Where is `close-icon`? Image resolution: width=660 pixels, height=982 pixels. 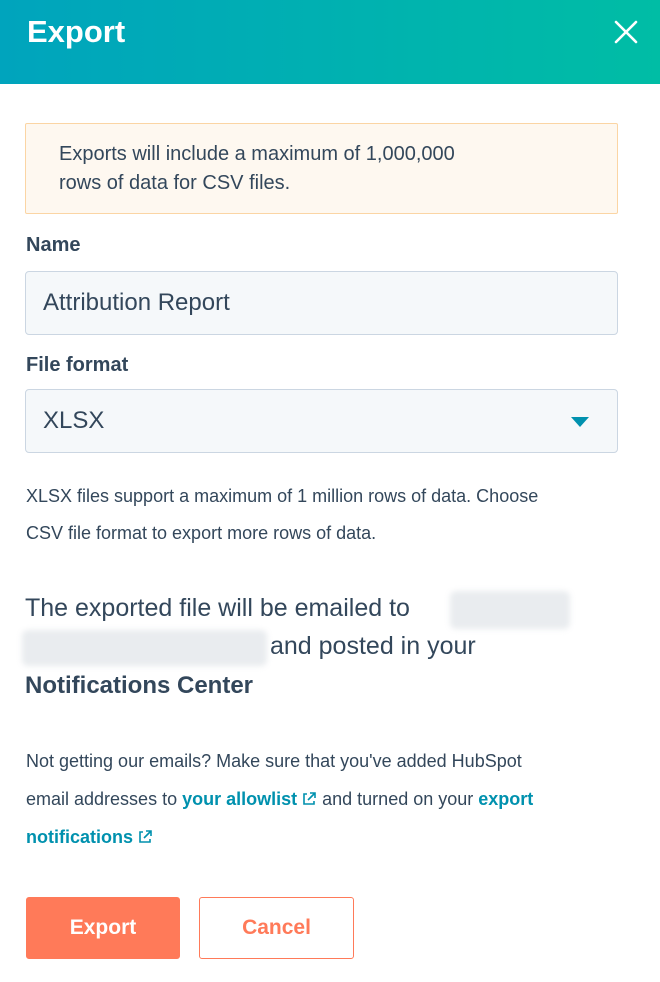
close-icon is located at coordinates (626, 32).